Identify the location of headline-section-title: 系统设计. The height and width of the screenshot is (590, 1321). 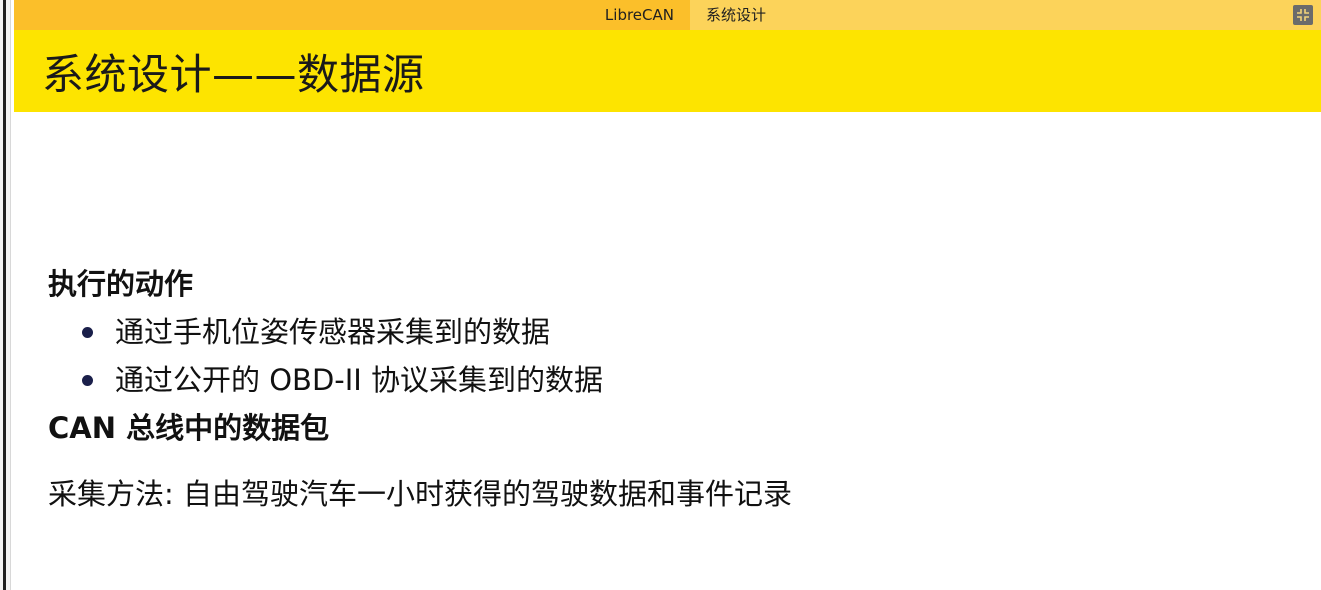
(736, 15).